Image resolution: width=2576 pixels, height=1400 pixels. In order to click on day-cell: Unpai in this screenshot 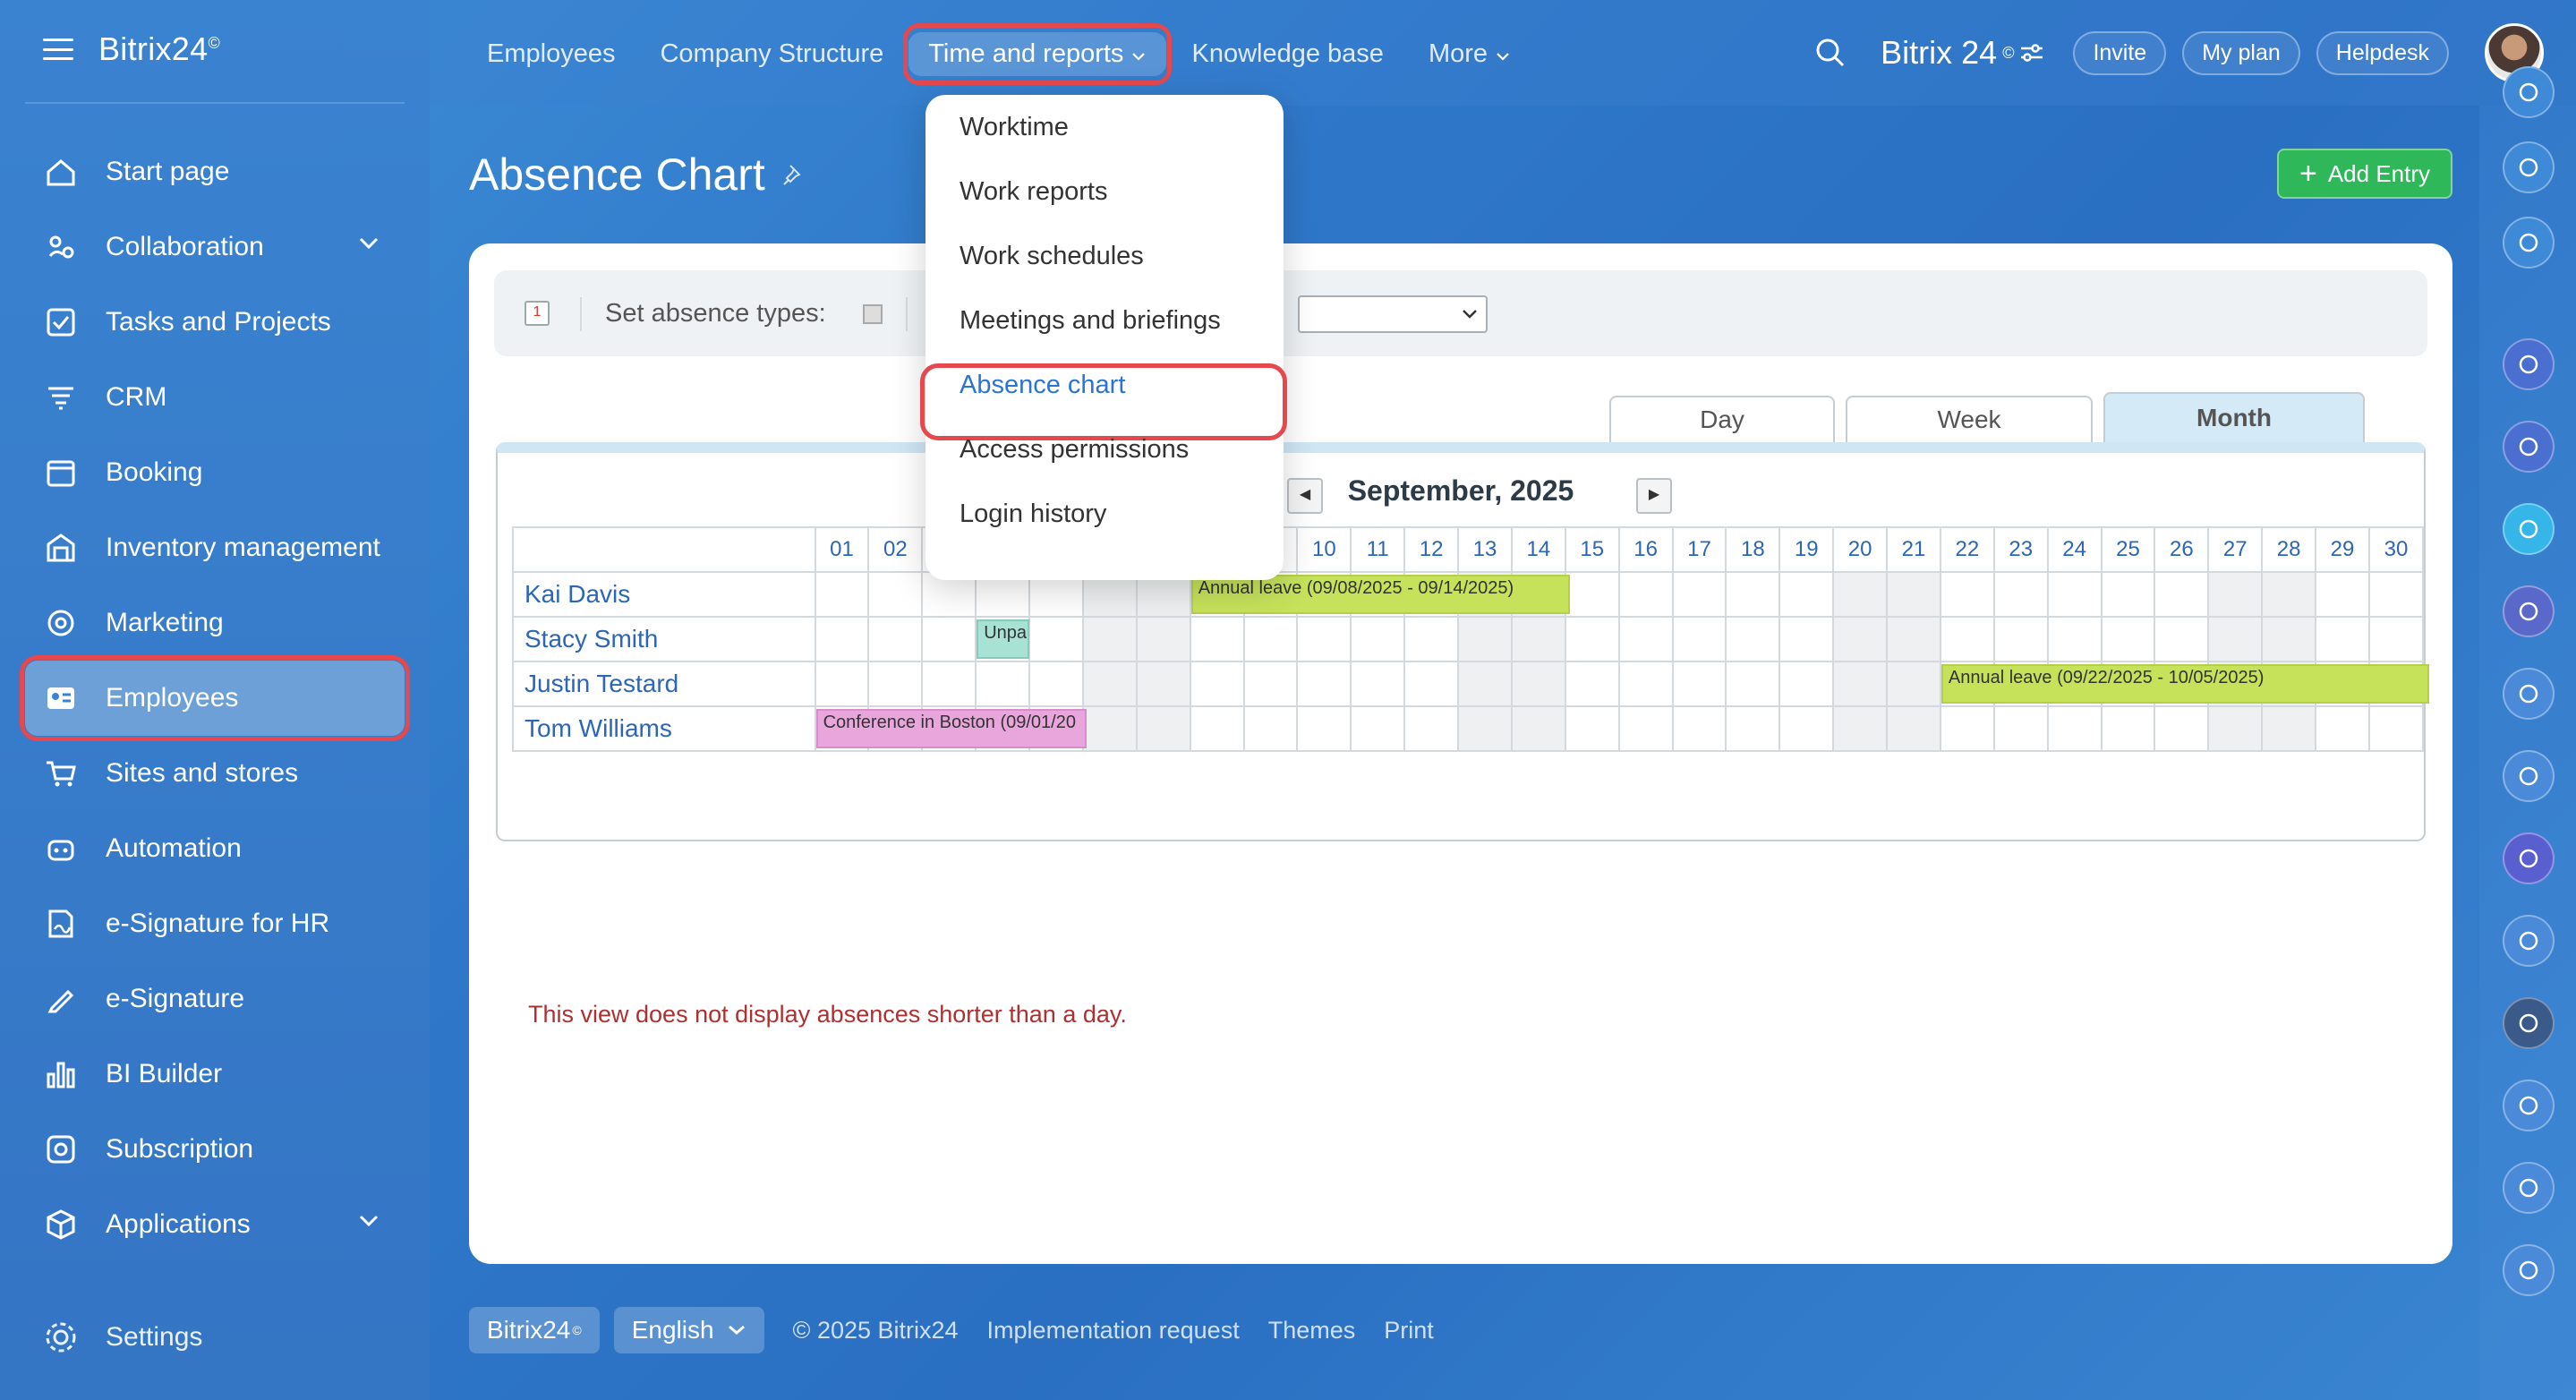, I will do `click(1003, 639)`.